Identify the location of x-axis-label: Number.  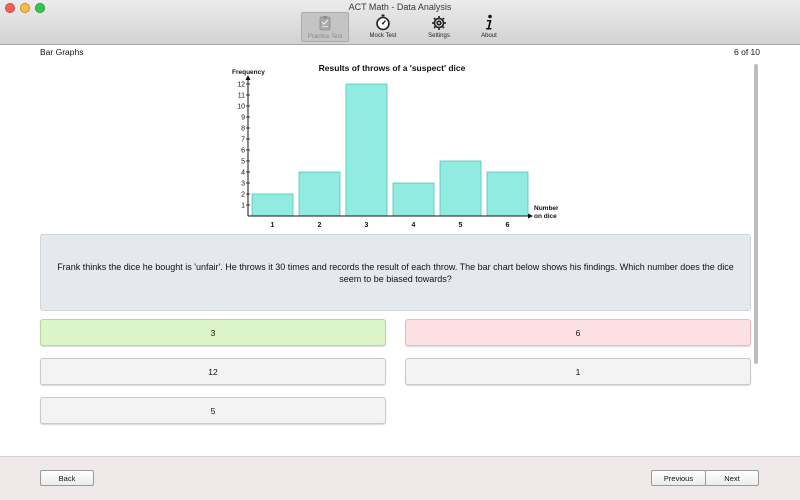
(546, 208).